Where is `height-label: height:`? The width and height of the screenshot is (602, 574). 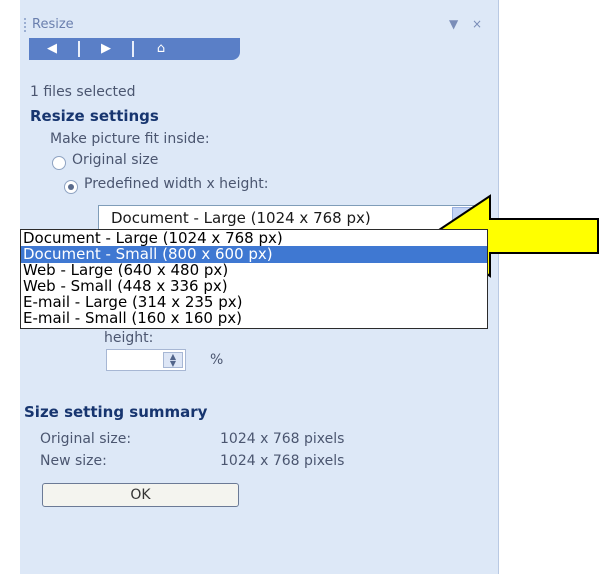
height-label: height: is located at coordinates (129, 338).